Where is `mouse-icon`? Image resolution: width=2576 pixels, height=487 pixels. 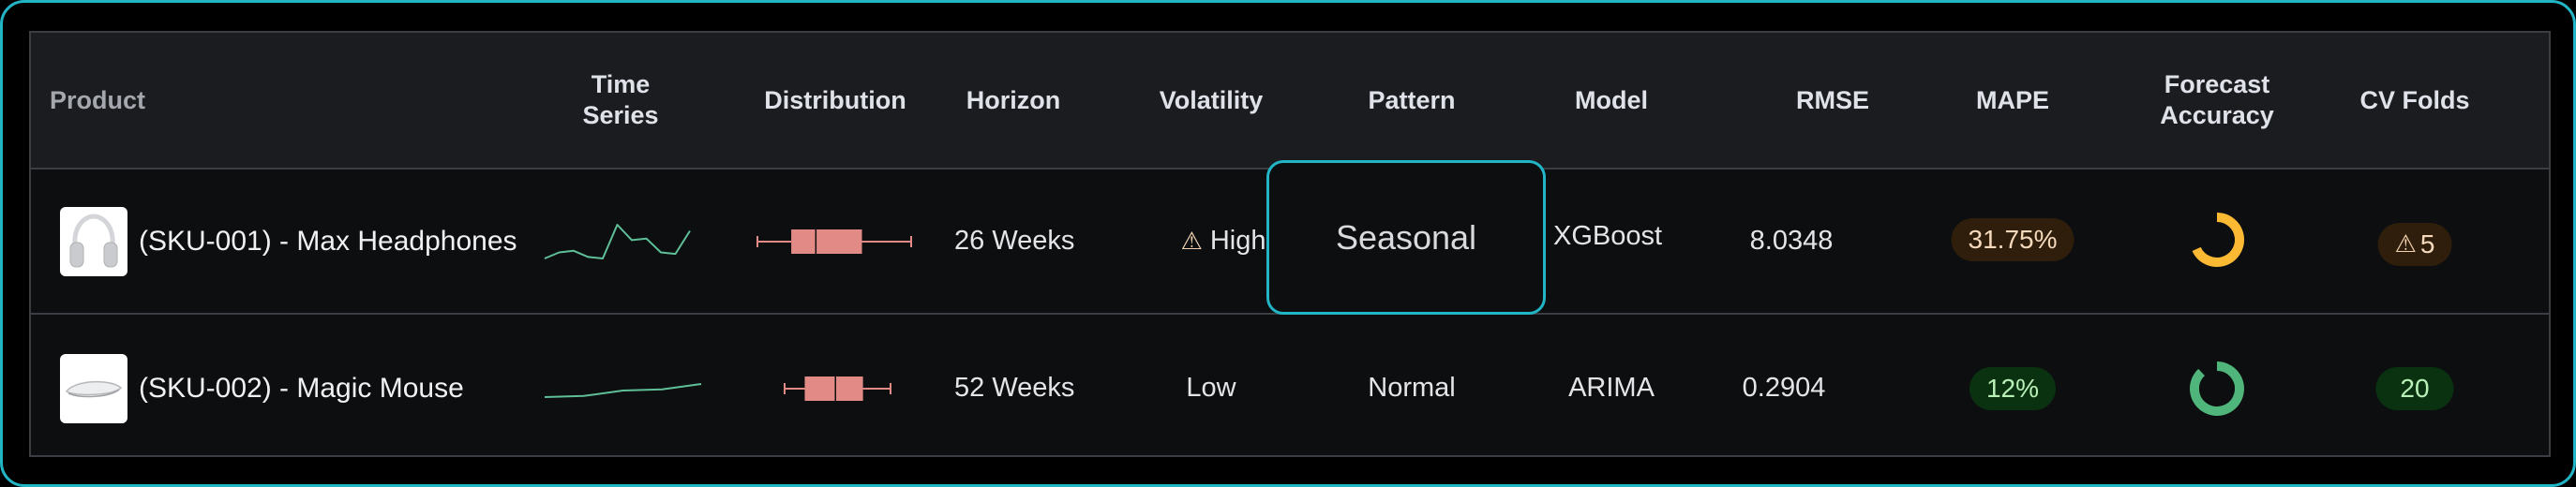 mouse-icon is located at coordinates (94, 389).